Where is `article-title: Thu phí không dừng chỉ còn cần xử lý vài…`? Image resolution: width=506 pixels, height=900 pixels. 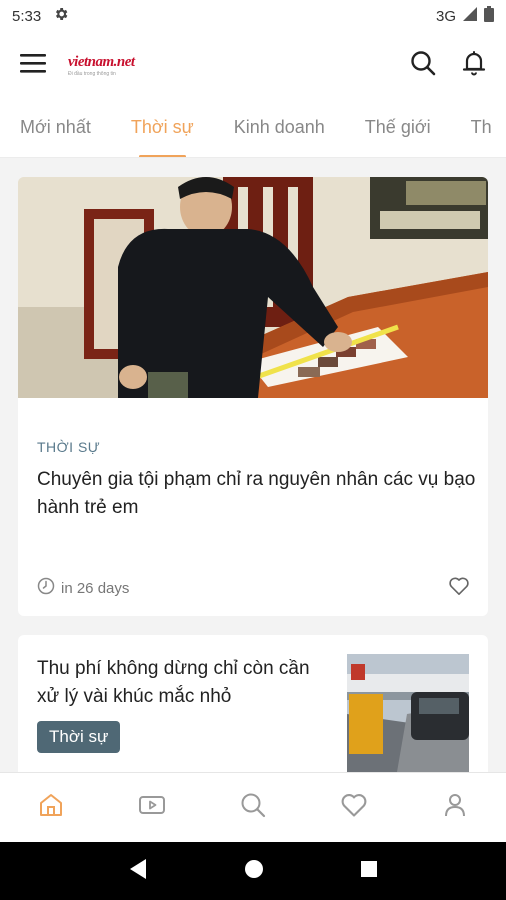
article-title: Thu phí không dừng chỉ còn cần xử lý vài… is located at coordinates (187, 683).